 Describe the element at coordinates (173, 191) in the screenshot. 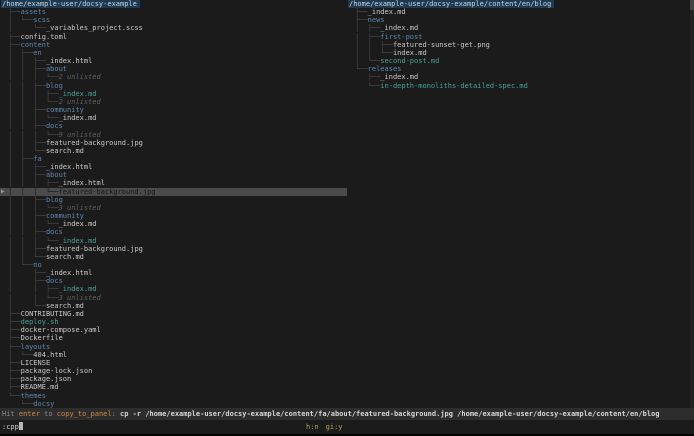

I see `tree-row-featured-background-jpg: ▶ │ │ │ └──featured-background.jpg` at that location.